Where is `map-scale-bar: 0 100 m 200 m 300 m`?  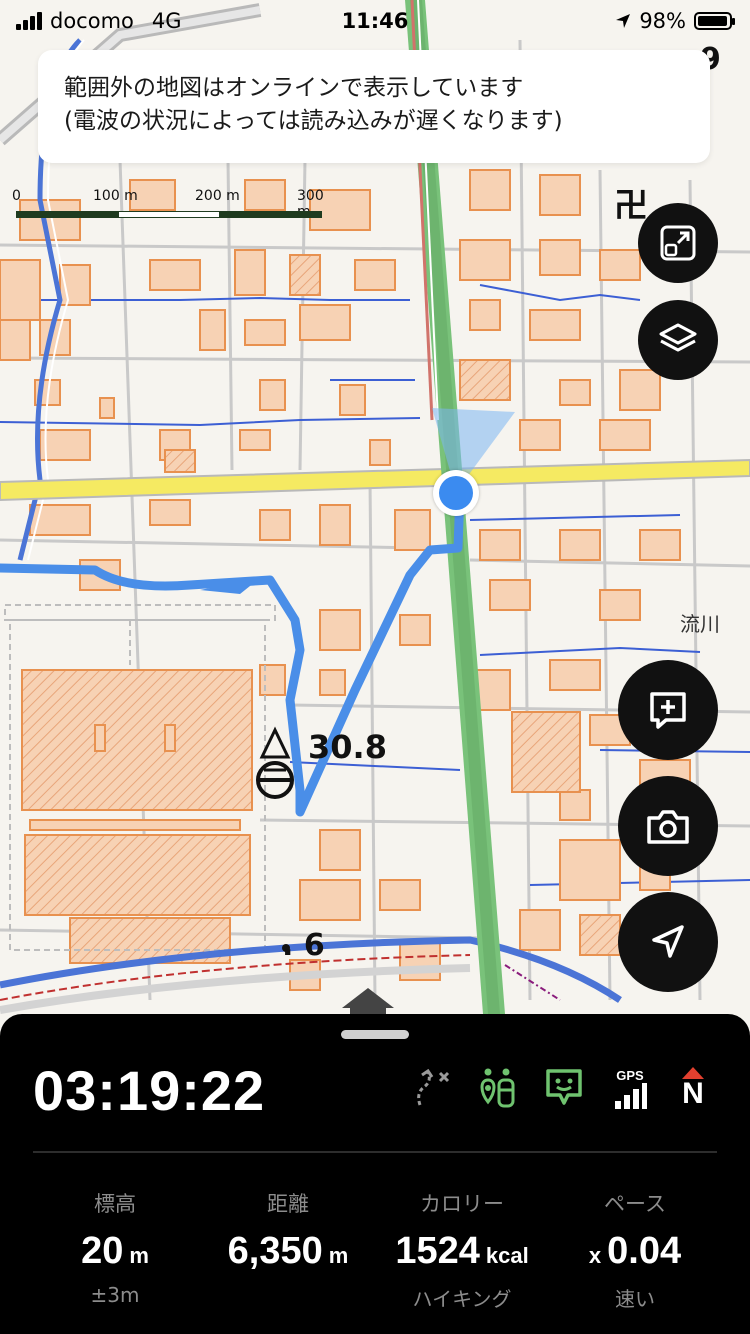 map-scale-bar: 0 100 m 200 m 300 m is located at coordinates (170, 205).